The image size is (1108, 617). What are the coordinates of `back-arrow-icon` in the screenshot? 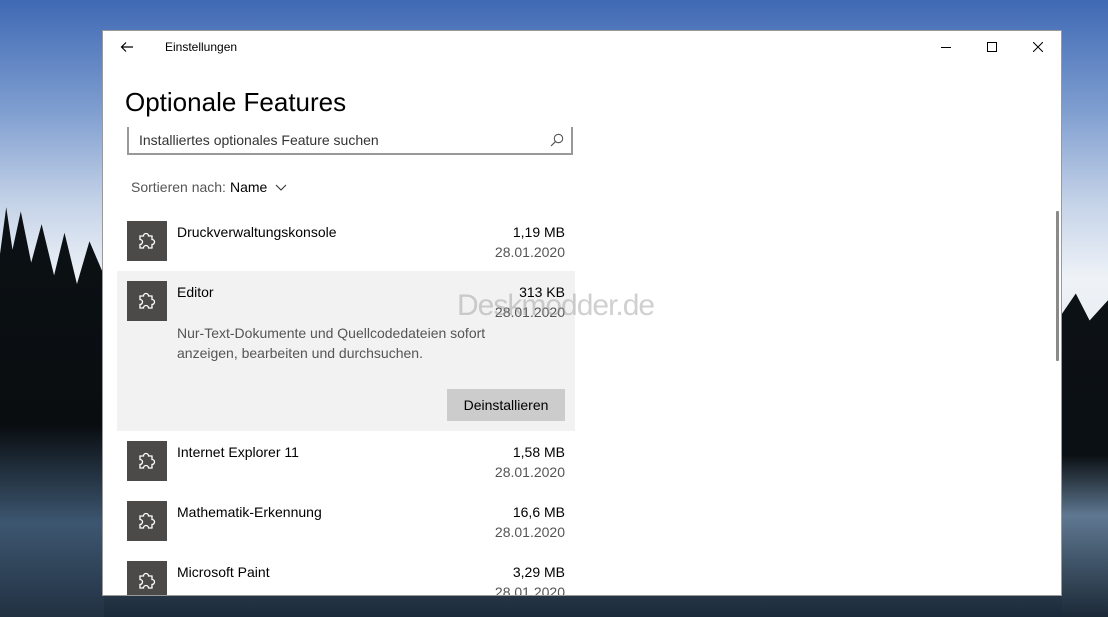 It's located at (126, 47).